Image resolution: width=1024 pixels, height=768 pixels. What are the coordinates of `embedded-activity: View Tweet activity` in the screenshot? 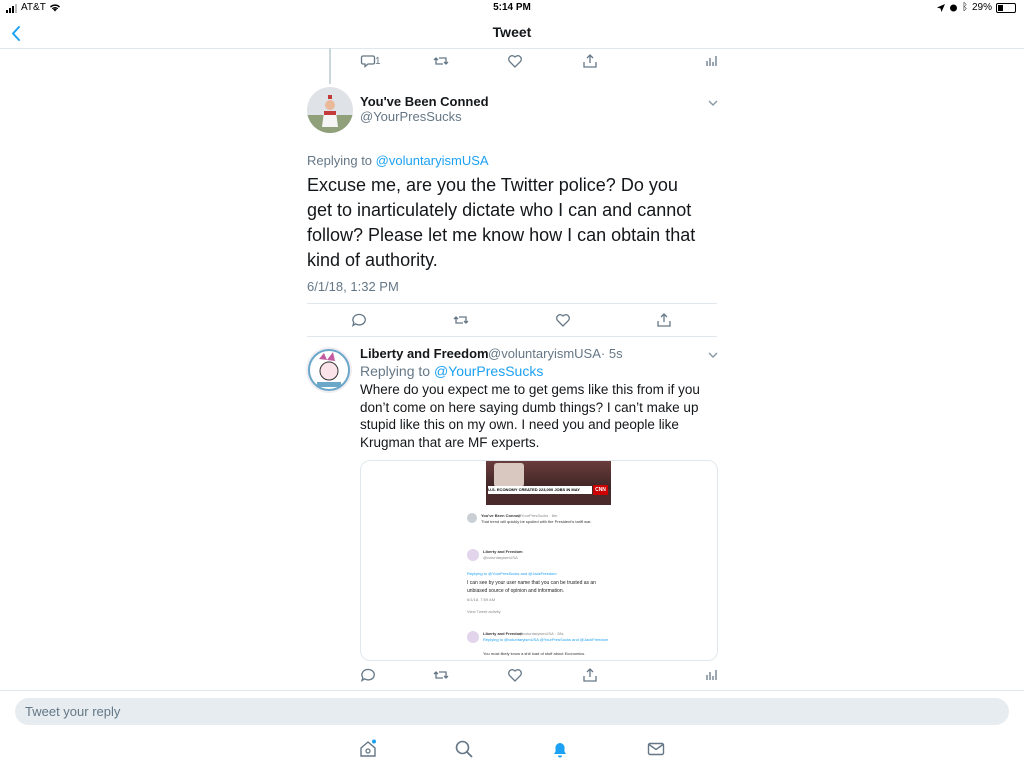 It's located at (484, 611).